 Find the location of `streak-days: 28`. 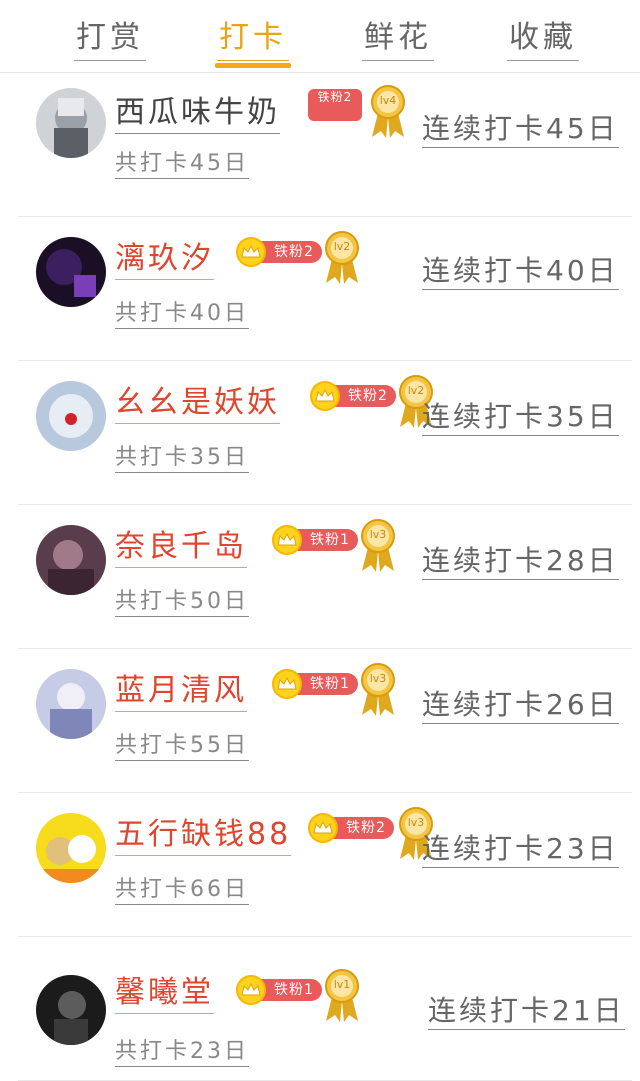

streak-days: 28 is located at coordinates (567, 562).